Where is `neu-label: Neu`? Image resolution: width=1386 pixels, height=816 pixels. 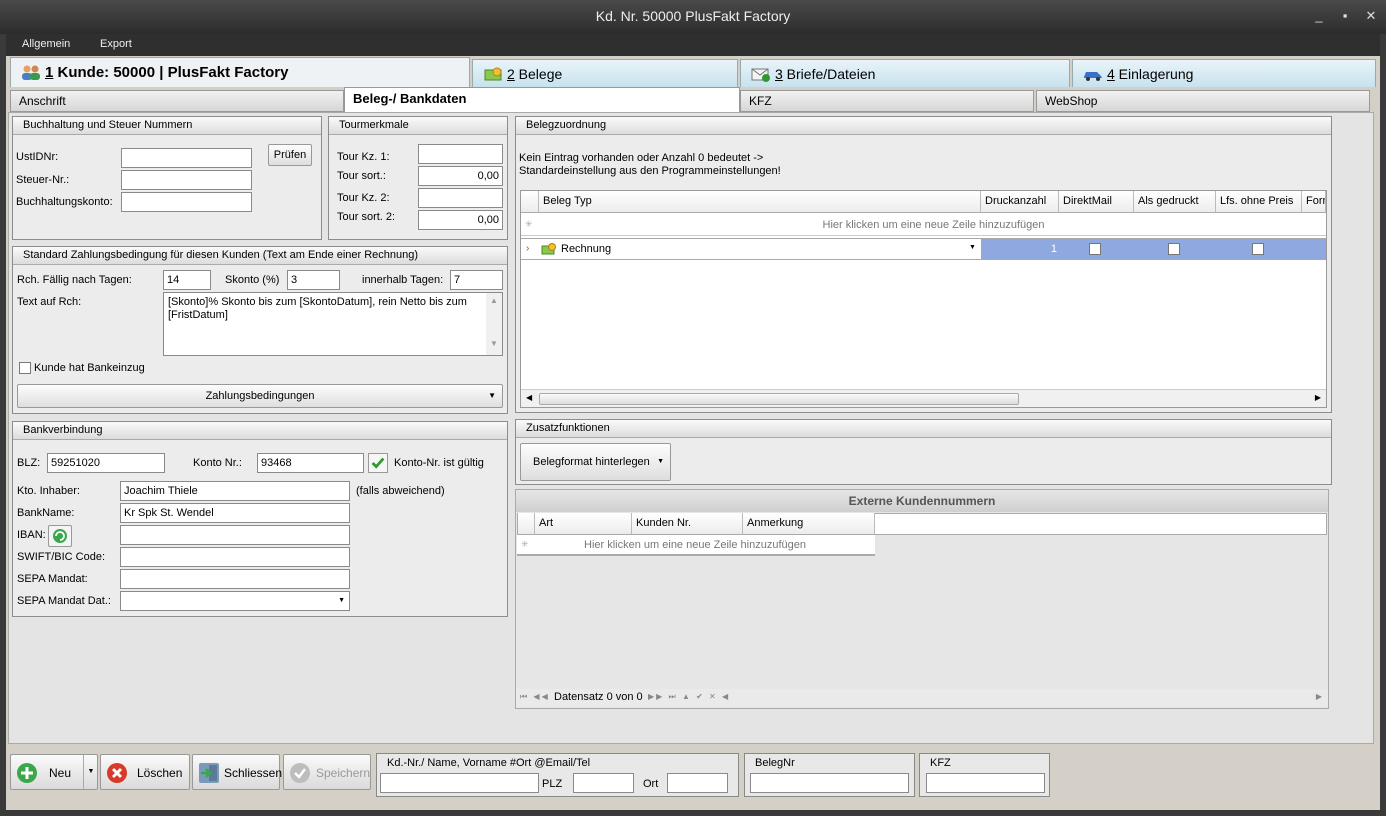
neu-label: Neu is located at coordinates (60, 773).